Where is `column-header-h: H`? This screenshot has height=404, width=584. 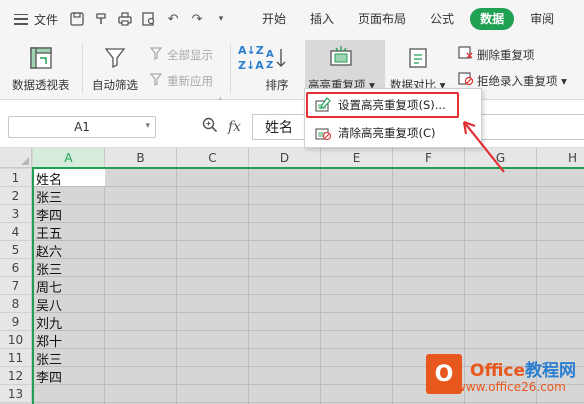 column-header-h: H is located at coordinates (560, 158).